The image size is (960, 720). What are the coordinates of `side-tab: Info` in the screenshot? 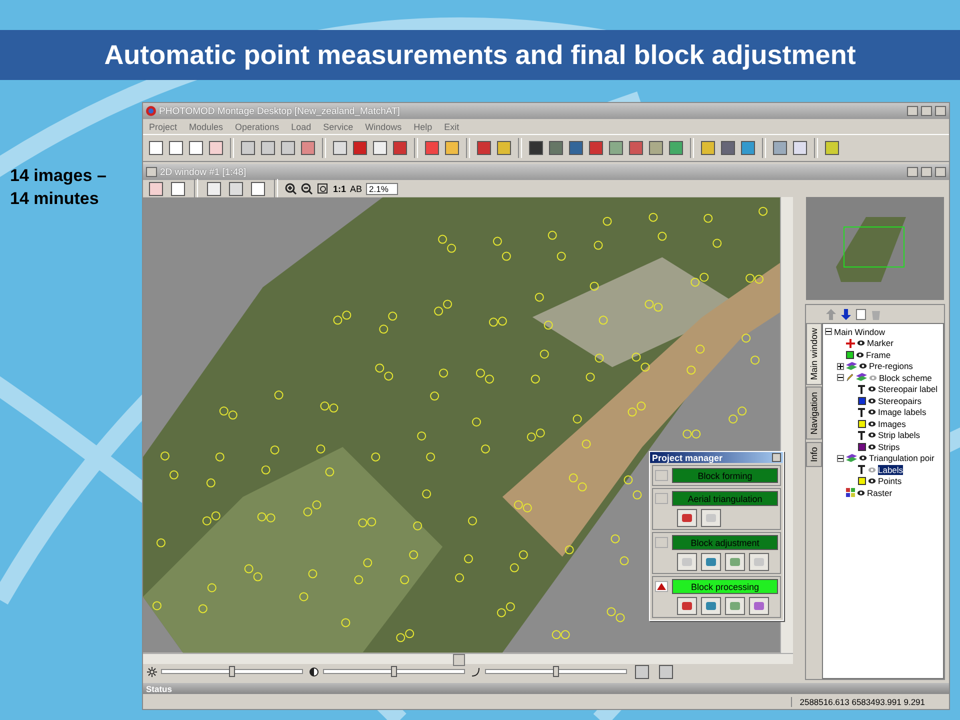 It's located at (814, 454).